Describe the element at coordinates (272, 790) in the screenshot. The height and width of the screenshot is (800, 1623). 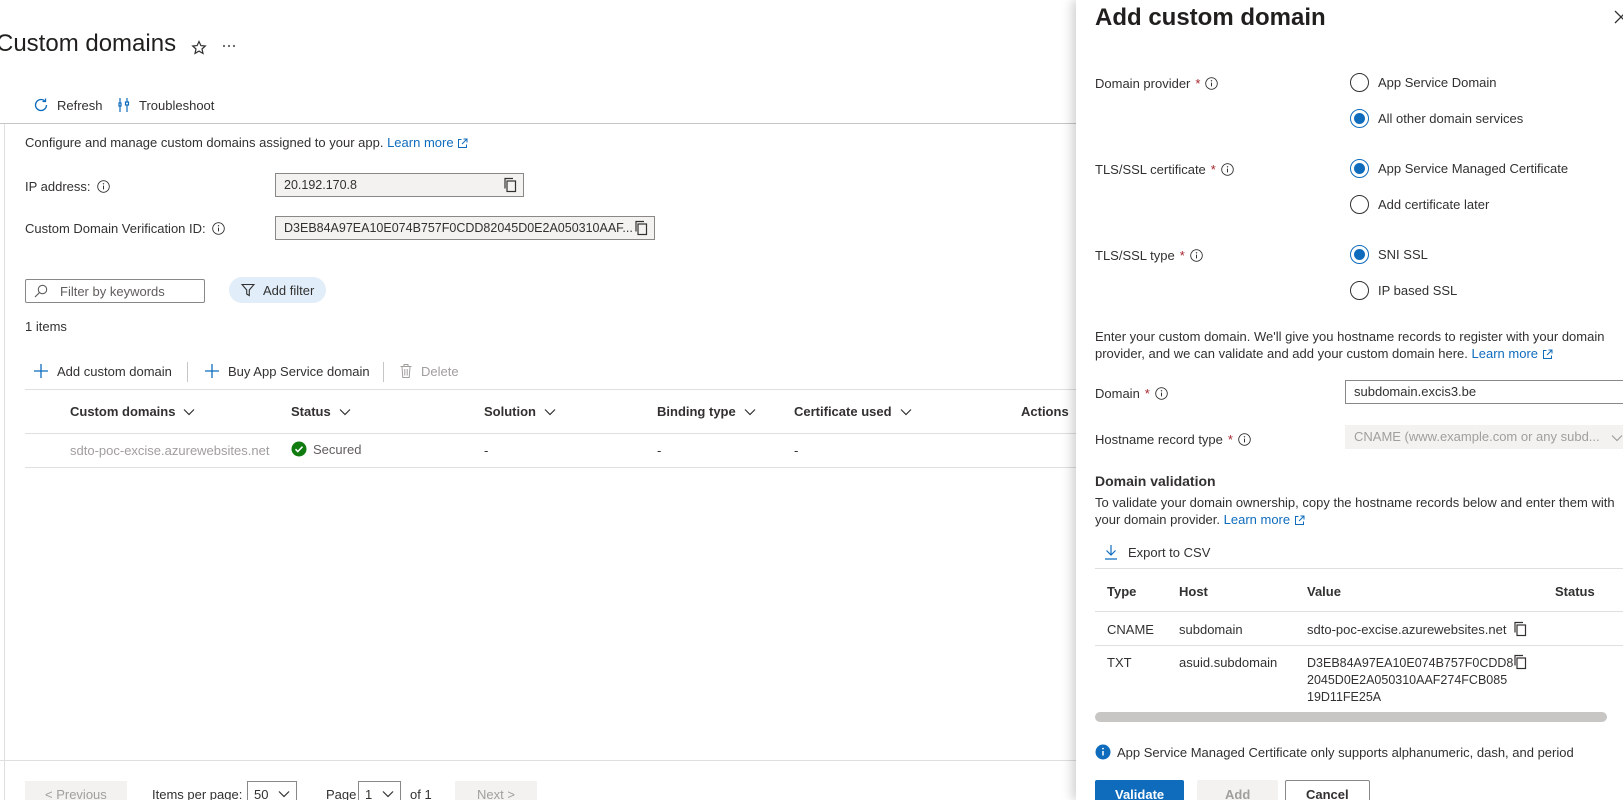
I see `items-per-page-select: 50` at that location.